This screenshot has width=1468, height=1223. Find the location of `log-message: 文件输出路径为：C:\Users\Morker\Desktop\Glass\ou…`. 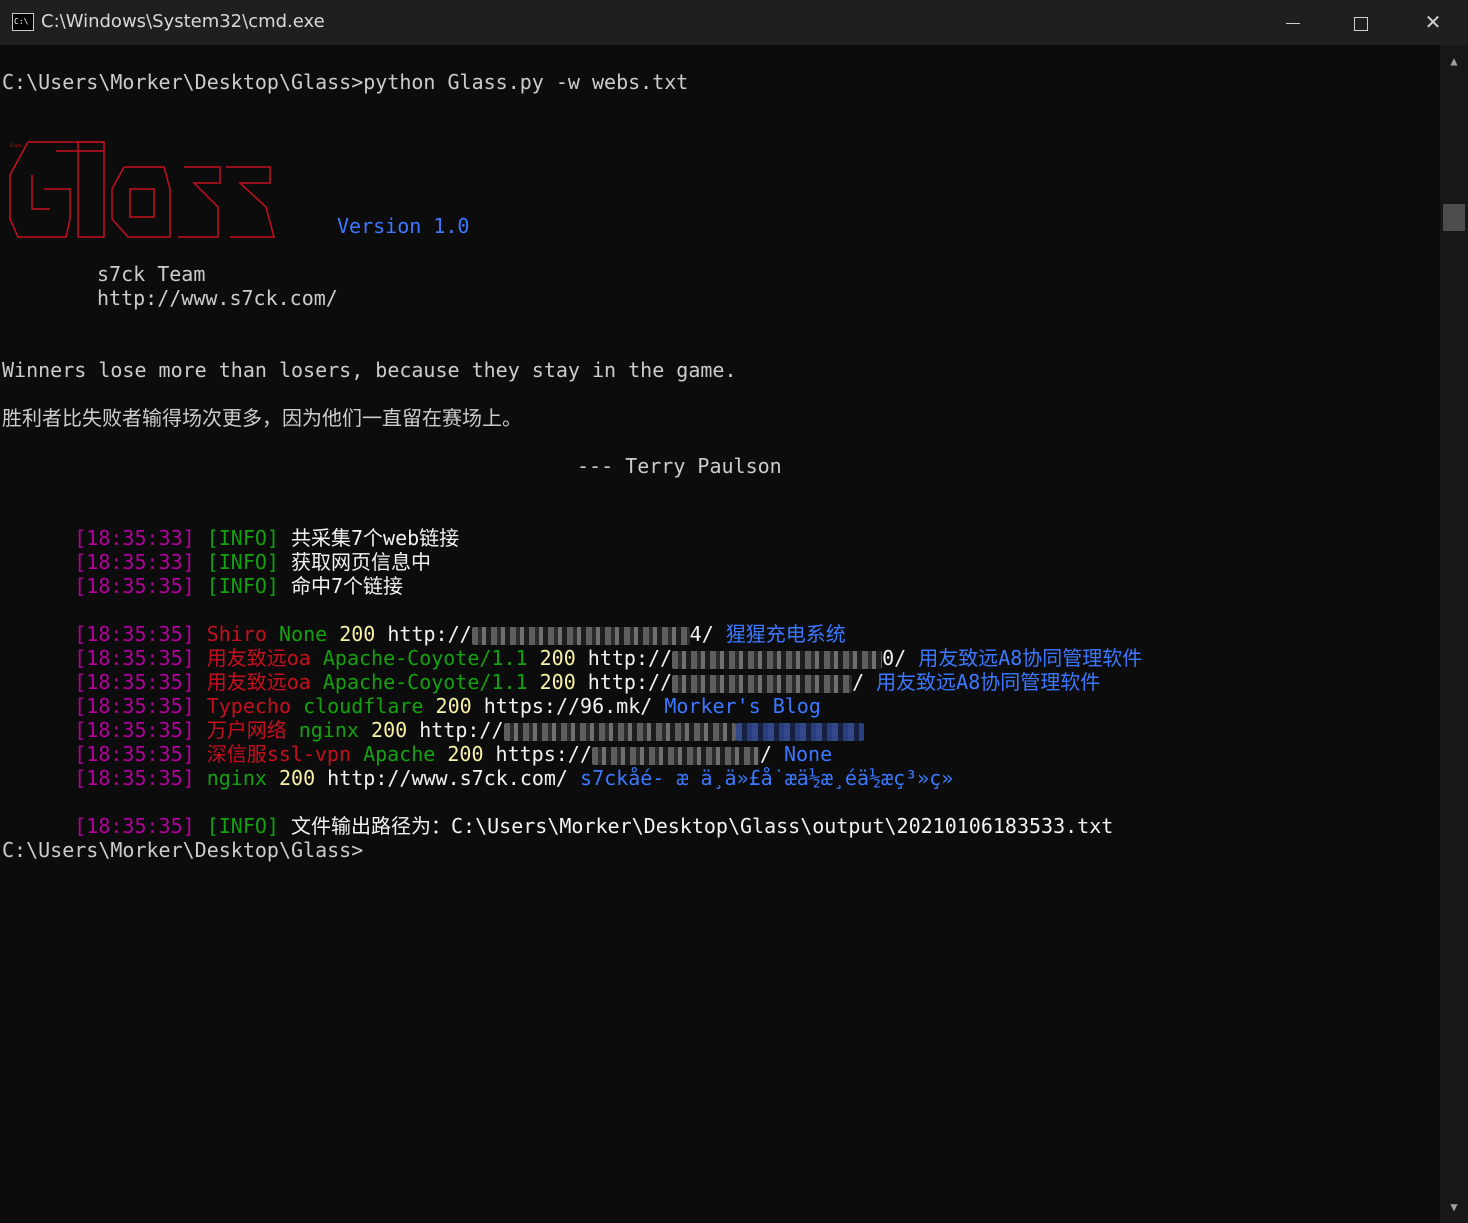

log-message: 文件输出路径为：C:\Users\Morker\Desktop\Glass\ou… is located at coordinates (702, 826).